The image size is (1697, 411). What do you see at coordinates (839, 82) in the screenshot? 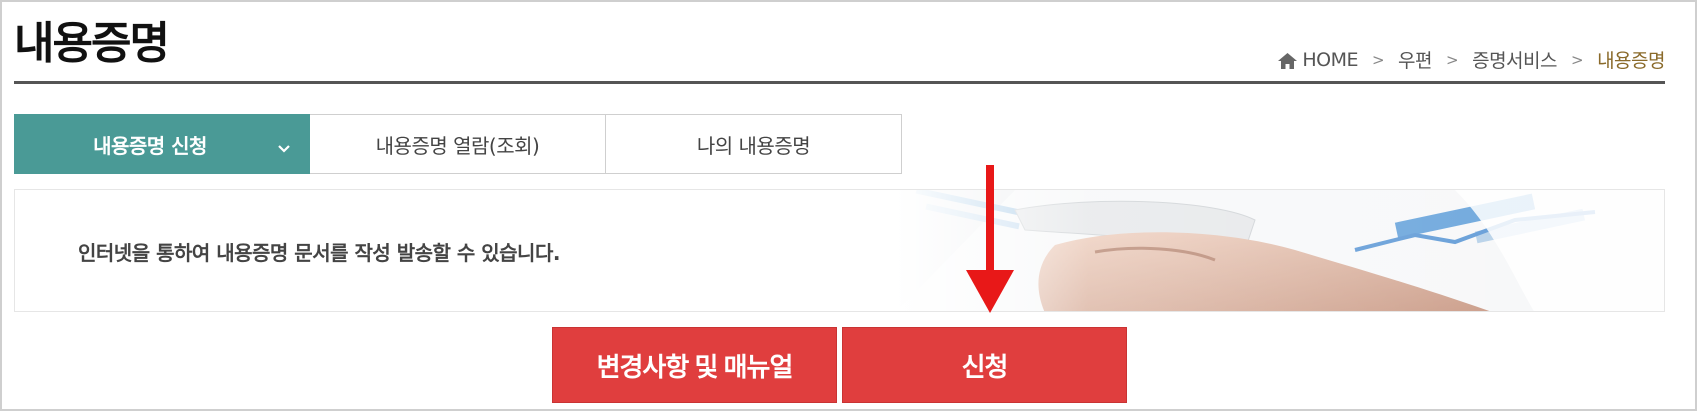
I see `title-divider` at bounding box center [839, 82].